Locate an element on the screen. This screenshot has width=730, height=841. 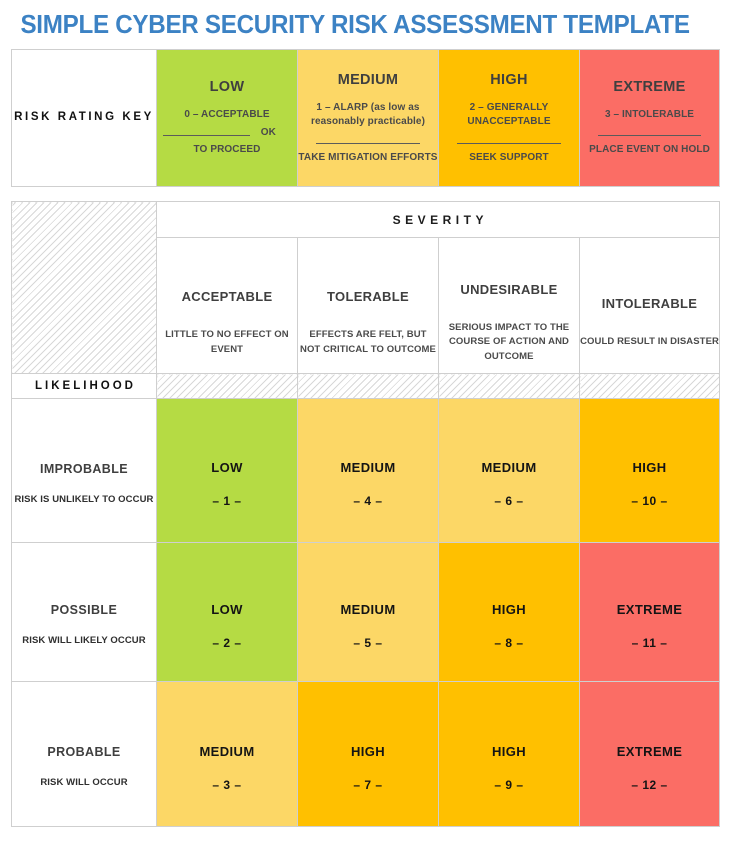
key-divider-medium is located at coordinates (368, 143).